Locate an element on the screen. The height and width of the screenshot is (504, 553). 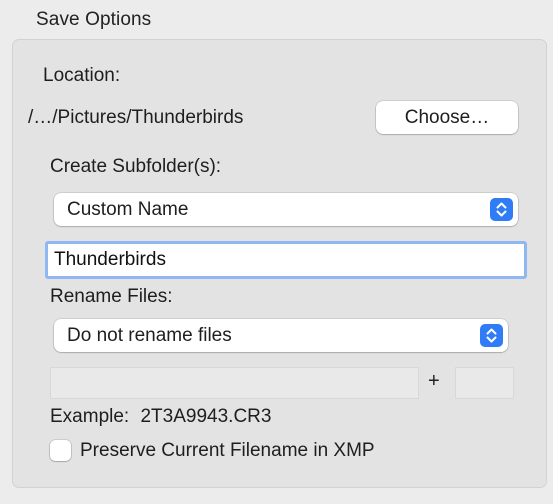
preserve-filename-checkbox is located at coordinates (60, 450).